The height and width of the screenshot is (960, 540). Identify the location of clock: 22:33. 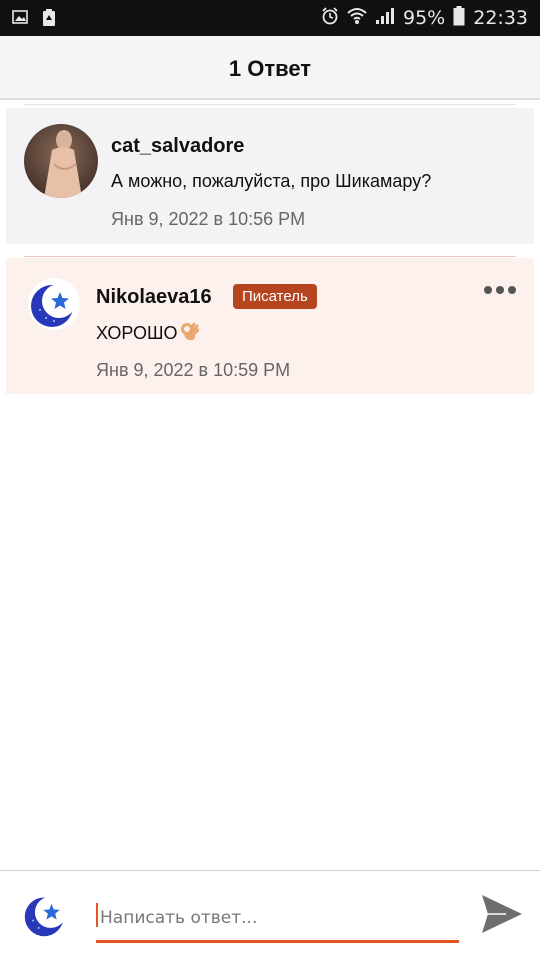
(500, 18).